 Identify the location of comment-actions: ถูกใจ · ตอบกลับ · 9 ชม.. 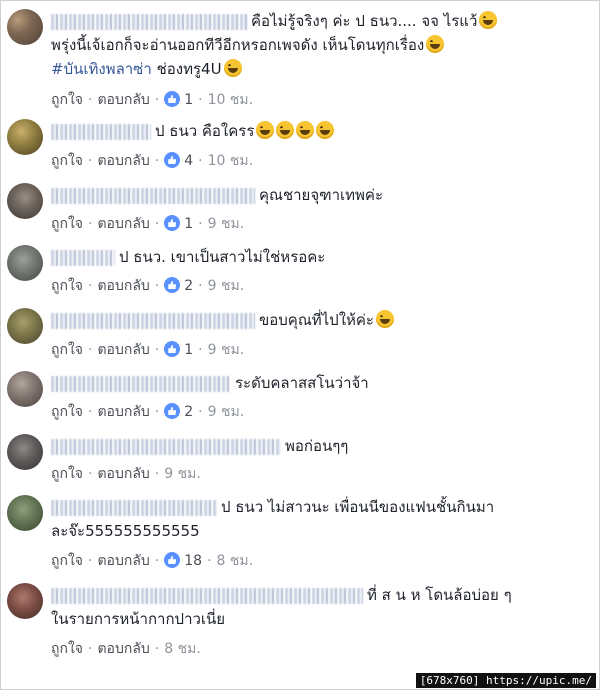
(126, 474).